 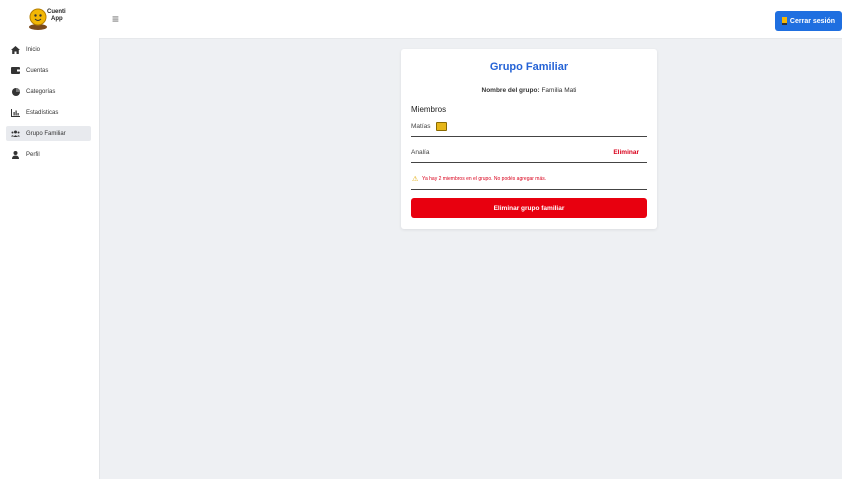 I want to click on members-heading: Miembros, so click(x=429, y=109).